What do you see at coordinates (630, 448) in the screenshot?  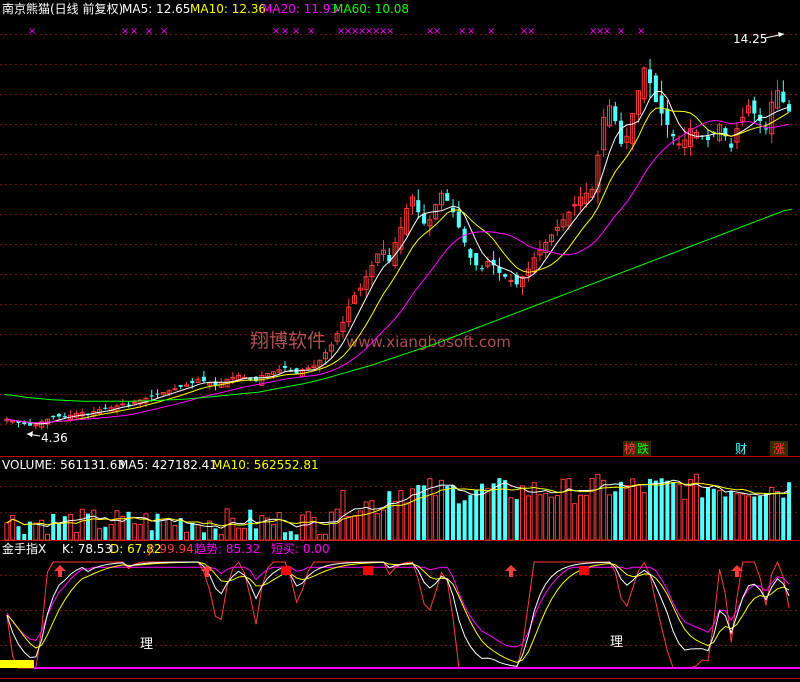 I see `tag-bang: 榜` at bounding box center [630, 448].